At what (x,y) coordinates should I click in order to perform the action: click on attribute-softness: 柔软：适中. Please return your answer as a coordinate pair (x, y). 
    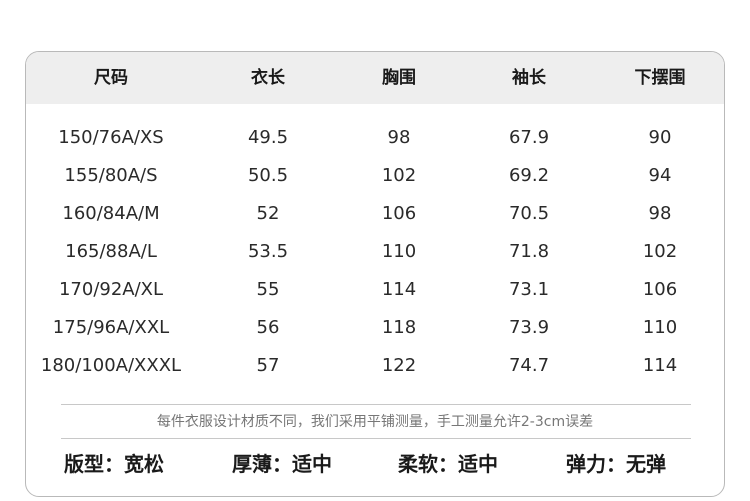
    Looking at the image, I should click on (448, 464).